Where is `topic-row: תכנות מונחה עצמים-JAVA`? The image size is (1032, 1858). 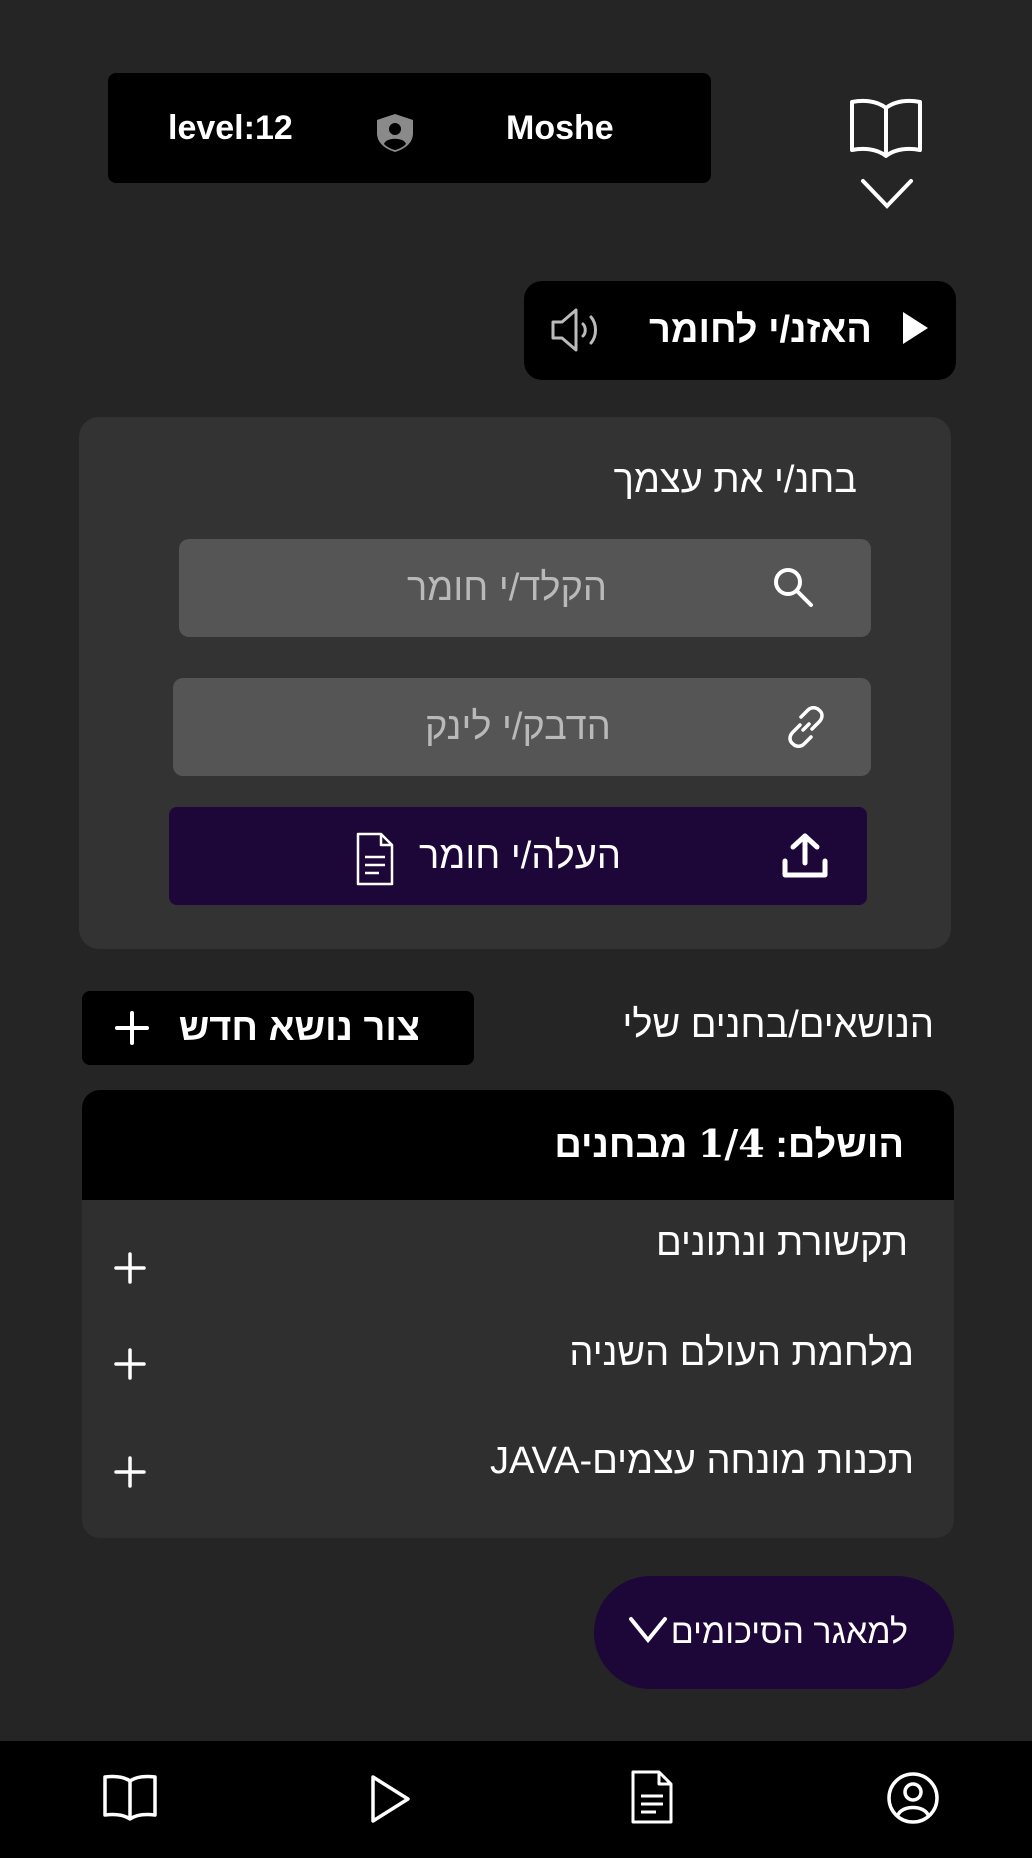 topic-row: תכנות מונחה עצמים-JAVA is located at coordinates (518, 1470).